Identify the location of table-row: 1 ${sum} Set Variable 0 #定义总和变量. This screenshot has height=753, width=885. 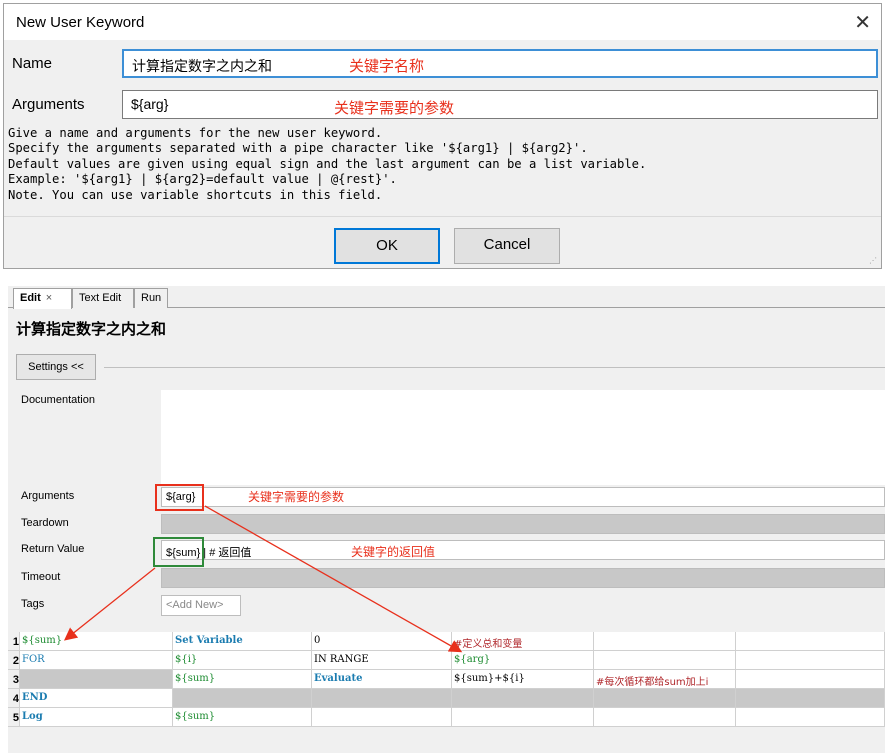
(446, 641).